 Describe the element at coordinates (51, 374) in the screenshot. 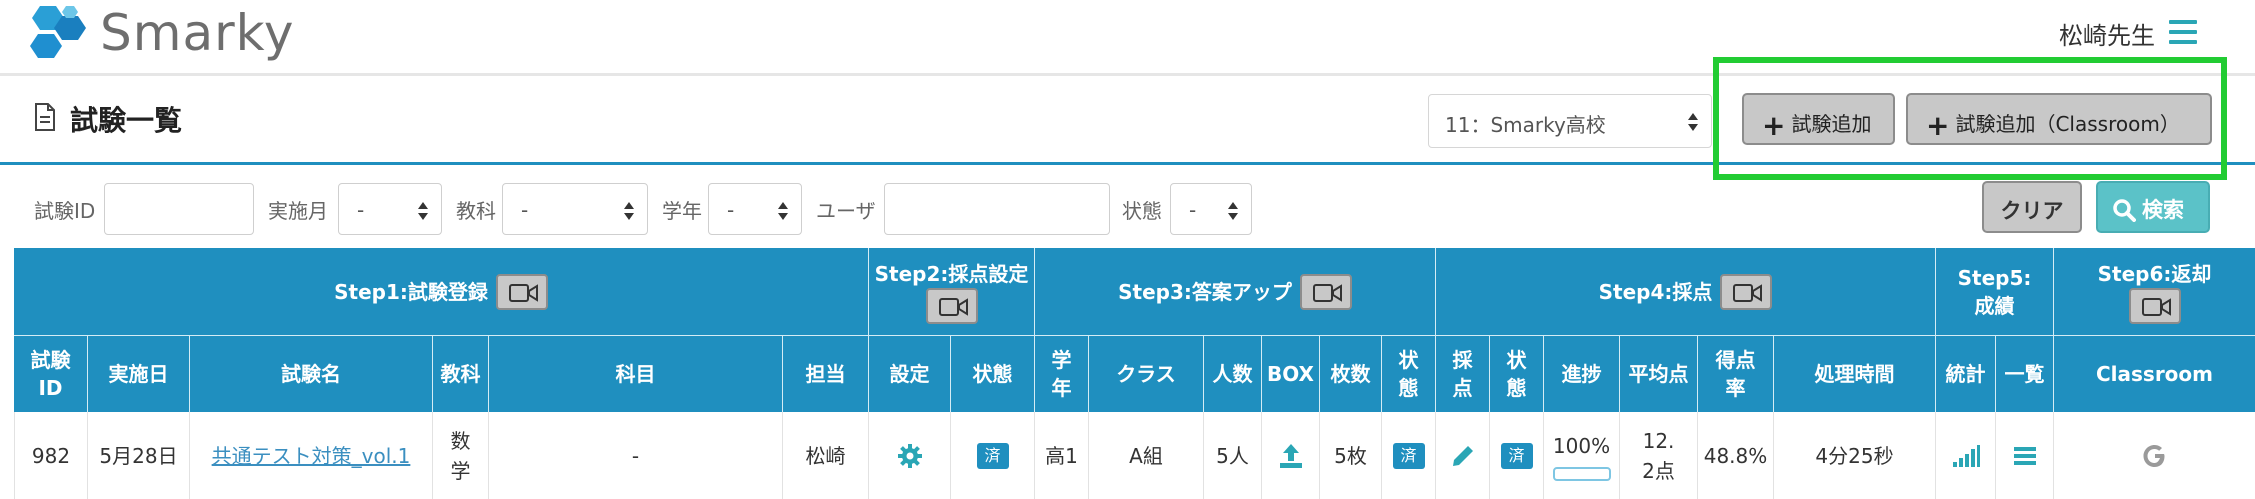

I see `col-exam-id: 試験ID` at that location.